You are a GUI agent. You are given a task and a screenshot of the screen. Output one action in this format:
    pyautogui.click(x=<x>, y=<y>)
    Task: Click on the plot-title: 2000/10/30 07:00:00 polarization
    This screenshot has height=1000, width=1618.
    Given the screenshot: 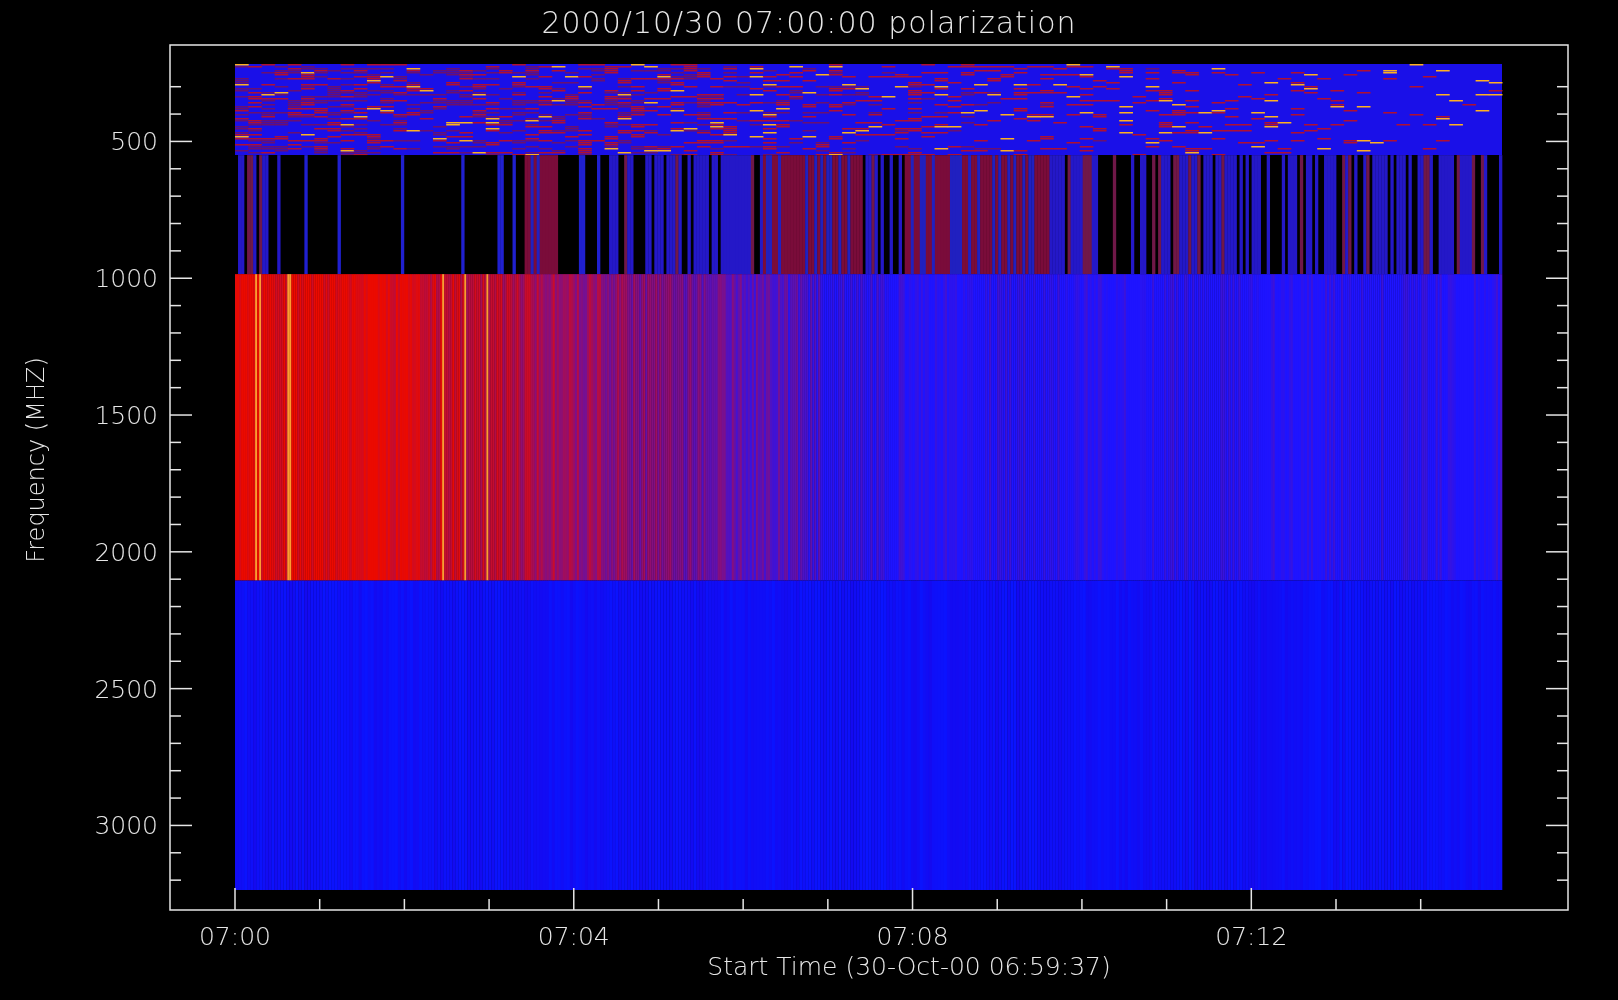 What is the action you would take?
    pyautogui.click(x=809, y=22)
    